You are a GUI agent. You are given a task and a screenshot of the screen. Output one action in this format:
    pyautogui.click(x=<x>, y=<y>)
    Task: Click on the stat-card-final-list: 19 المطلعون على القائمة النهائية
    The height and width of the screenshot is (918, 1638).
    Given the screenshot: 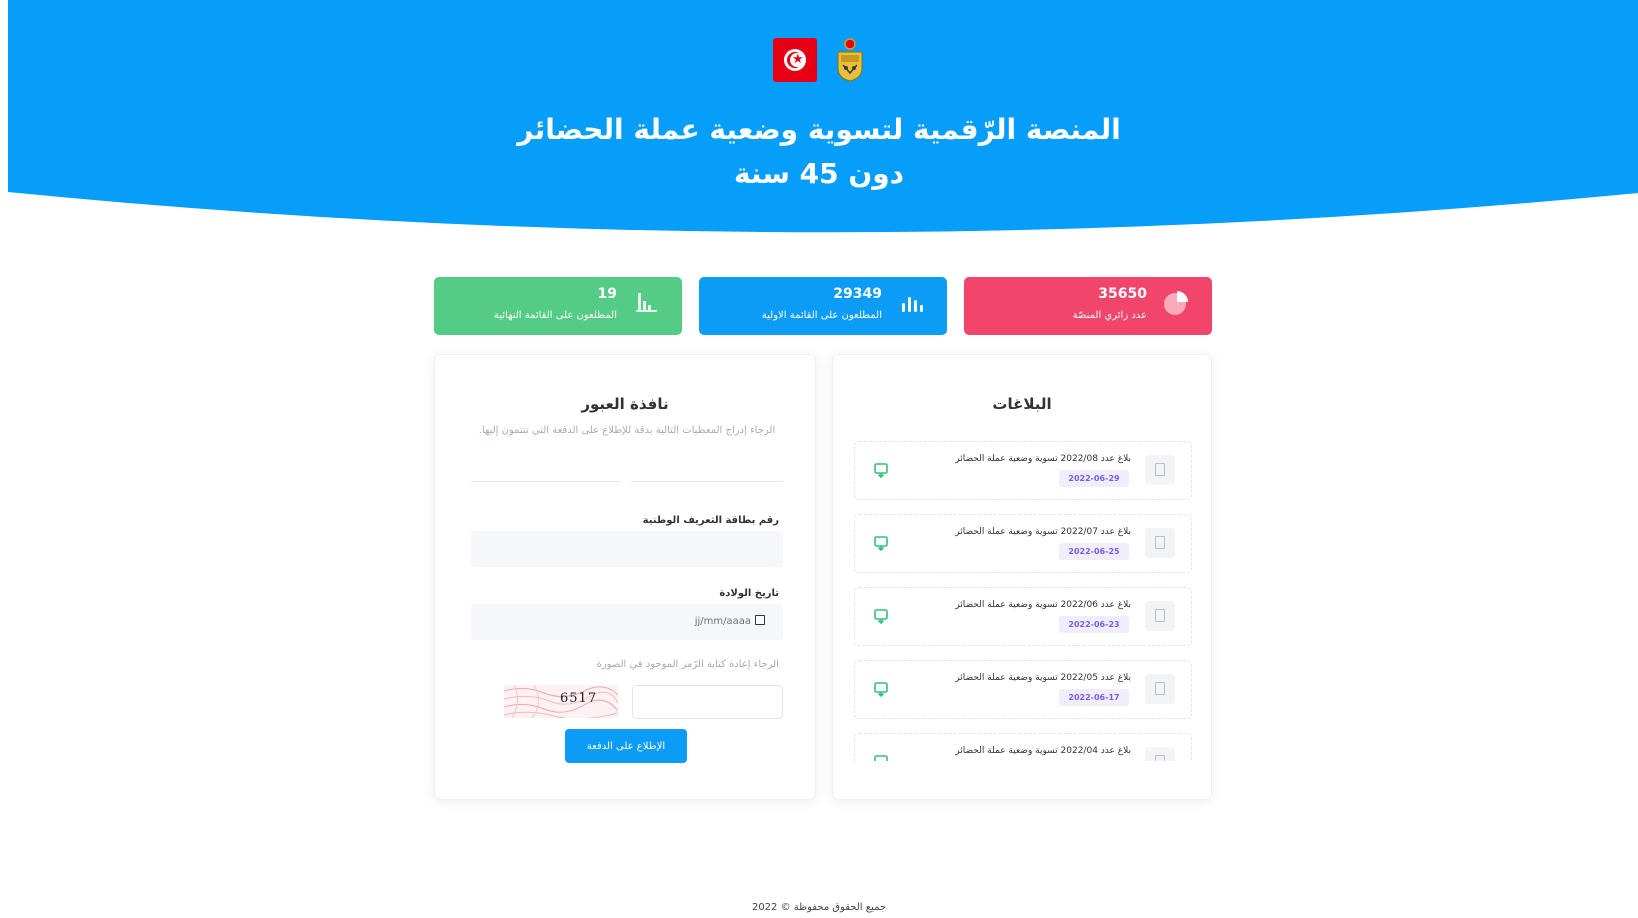 What is the action you would take?
    pyautogui.click(x=558, y=306)
    